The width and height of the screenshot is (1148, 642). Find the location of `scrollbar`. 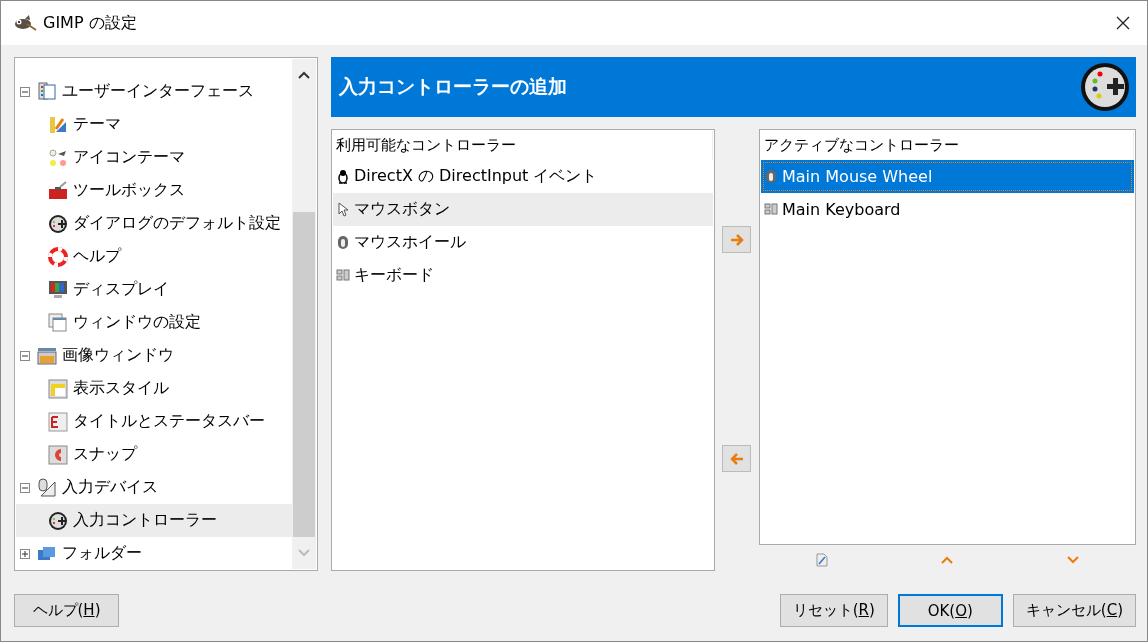

scrollbar is located at coordinates (304, 314).